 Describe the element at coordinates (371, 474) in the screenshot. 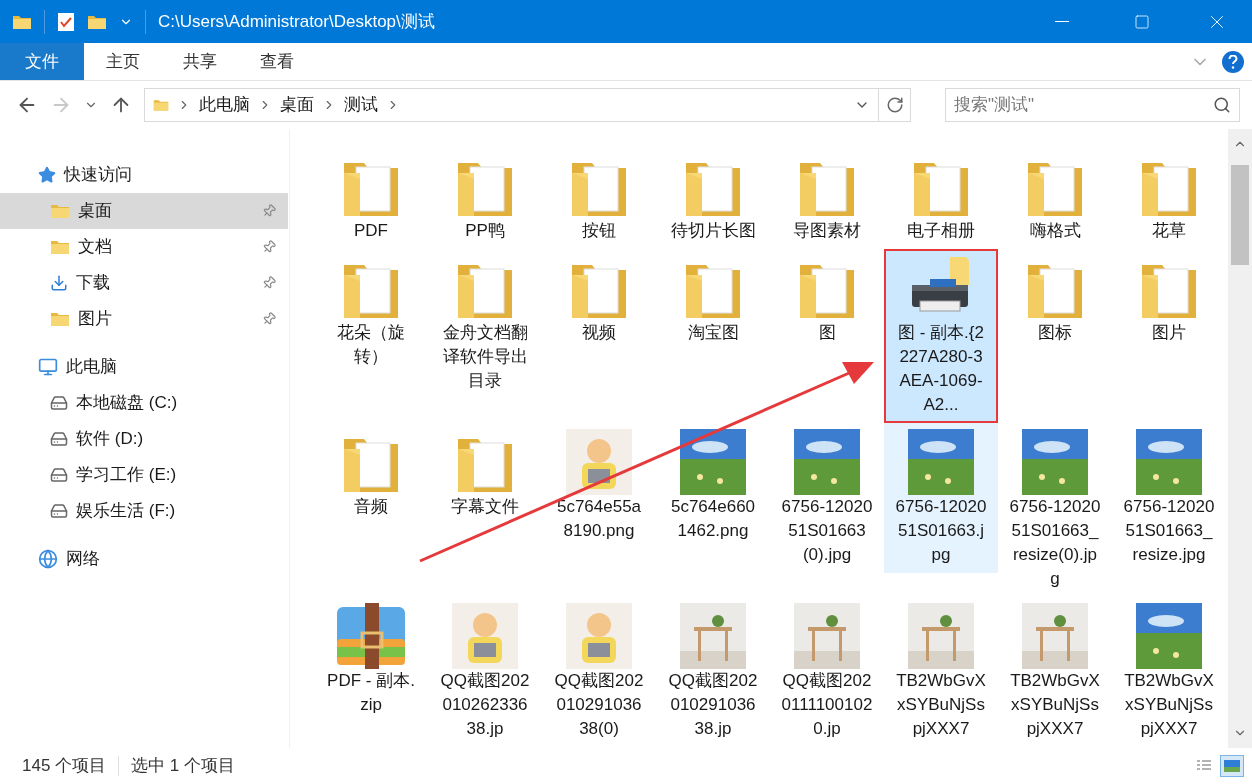

I see `file-item: 音频` at that location.